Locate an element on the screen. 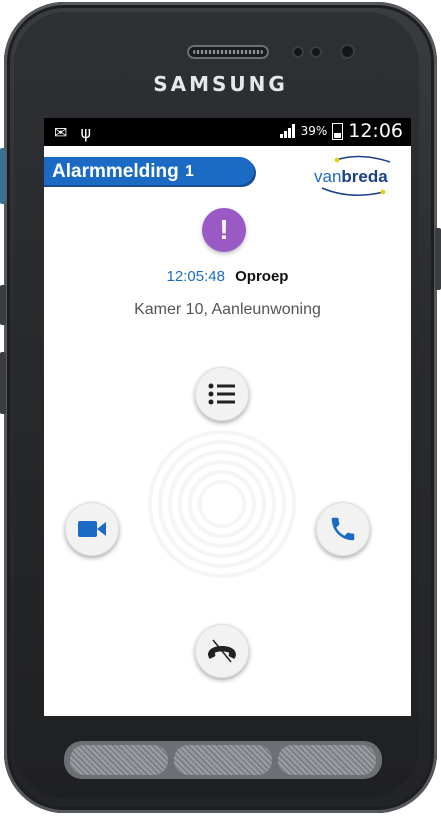 The width and height of the screenshot is (441, 817). back-key is located at coordinates (327, 760).